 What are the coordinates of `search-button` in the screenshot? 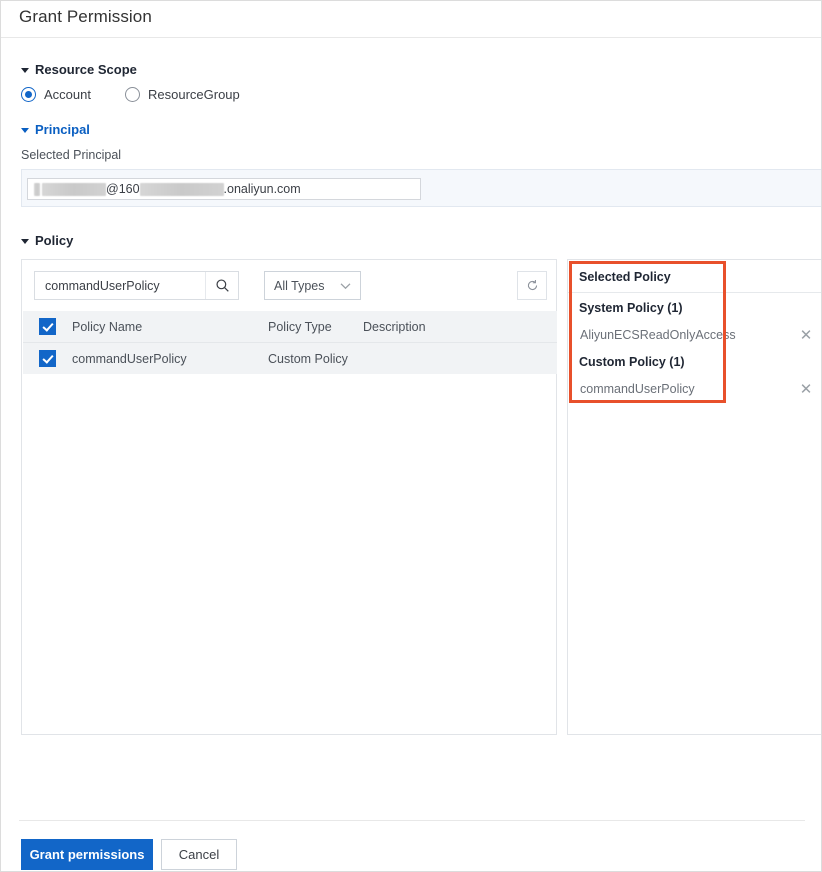 It's located at (221, 285).